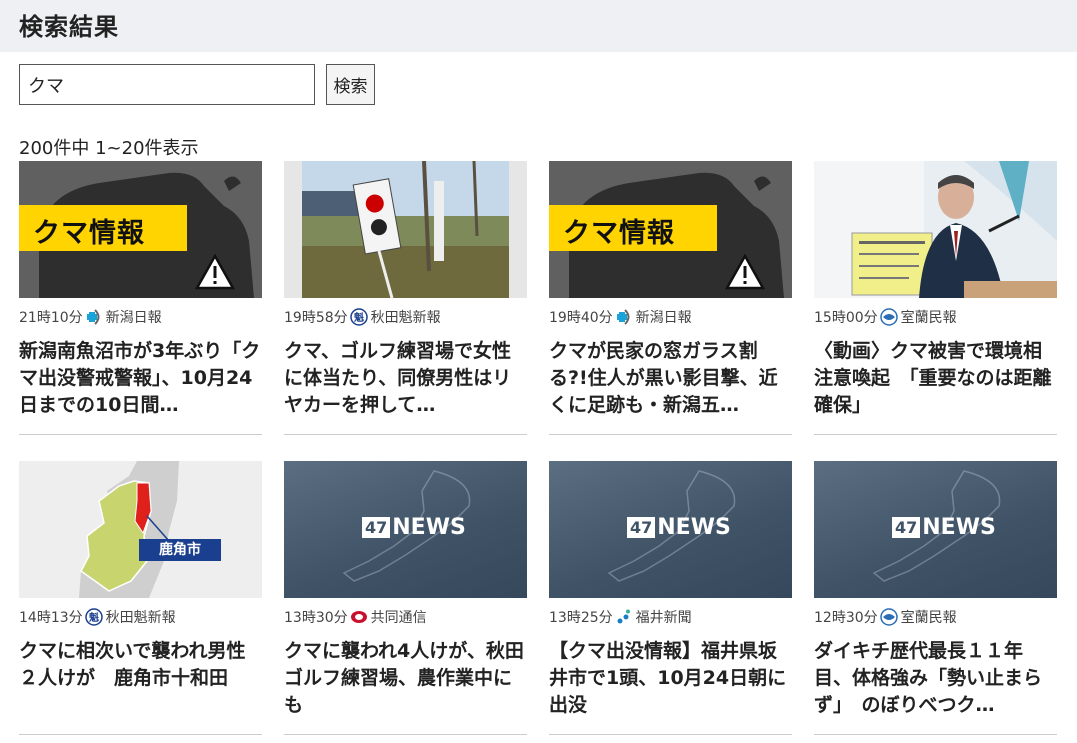  What do you see at coordinates (69, 27) in the screenshot?
I see `page-title: 検索結果` at bounding box center [69, 27].